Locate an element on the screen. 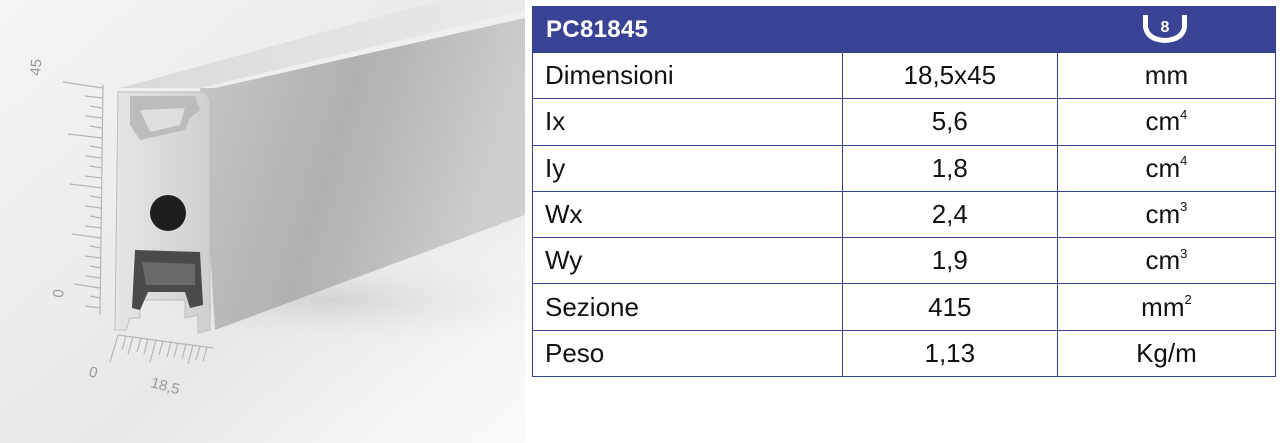 The image size is (1286, 443). product-code: PC81845 is located at coordinates (597, 29).